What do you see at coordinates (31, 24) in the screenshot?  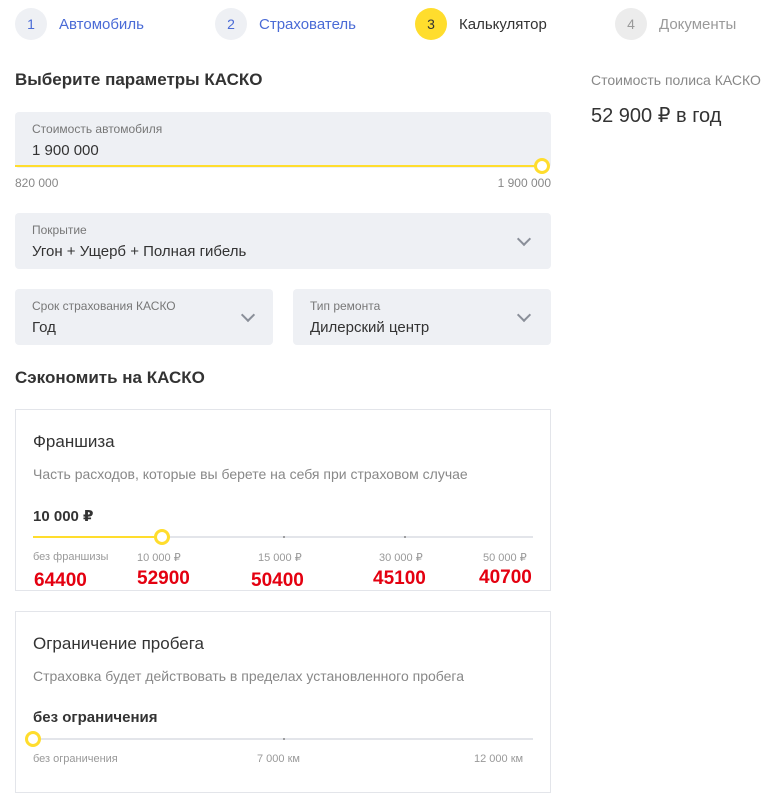 I see `step-number: 1` at bounding box center [31, 24].